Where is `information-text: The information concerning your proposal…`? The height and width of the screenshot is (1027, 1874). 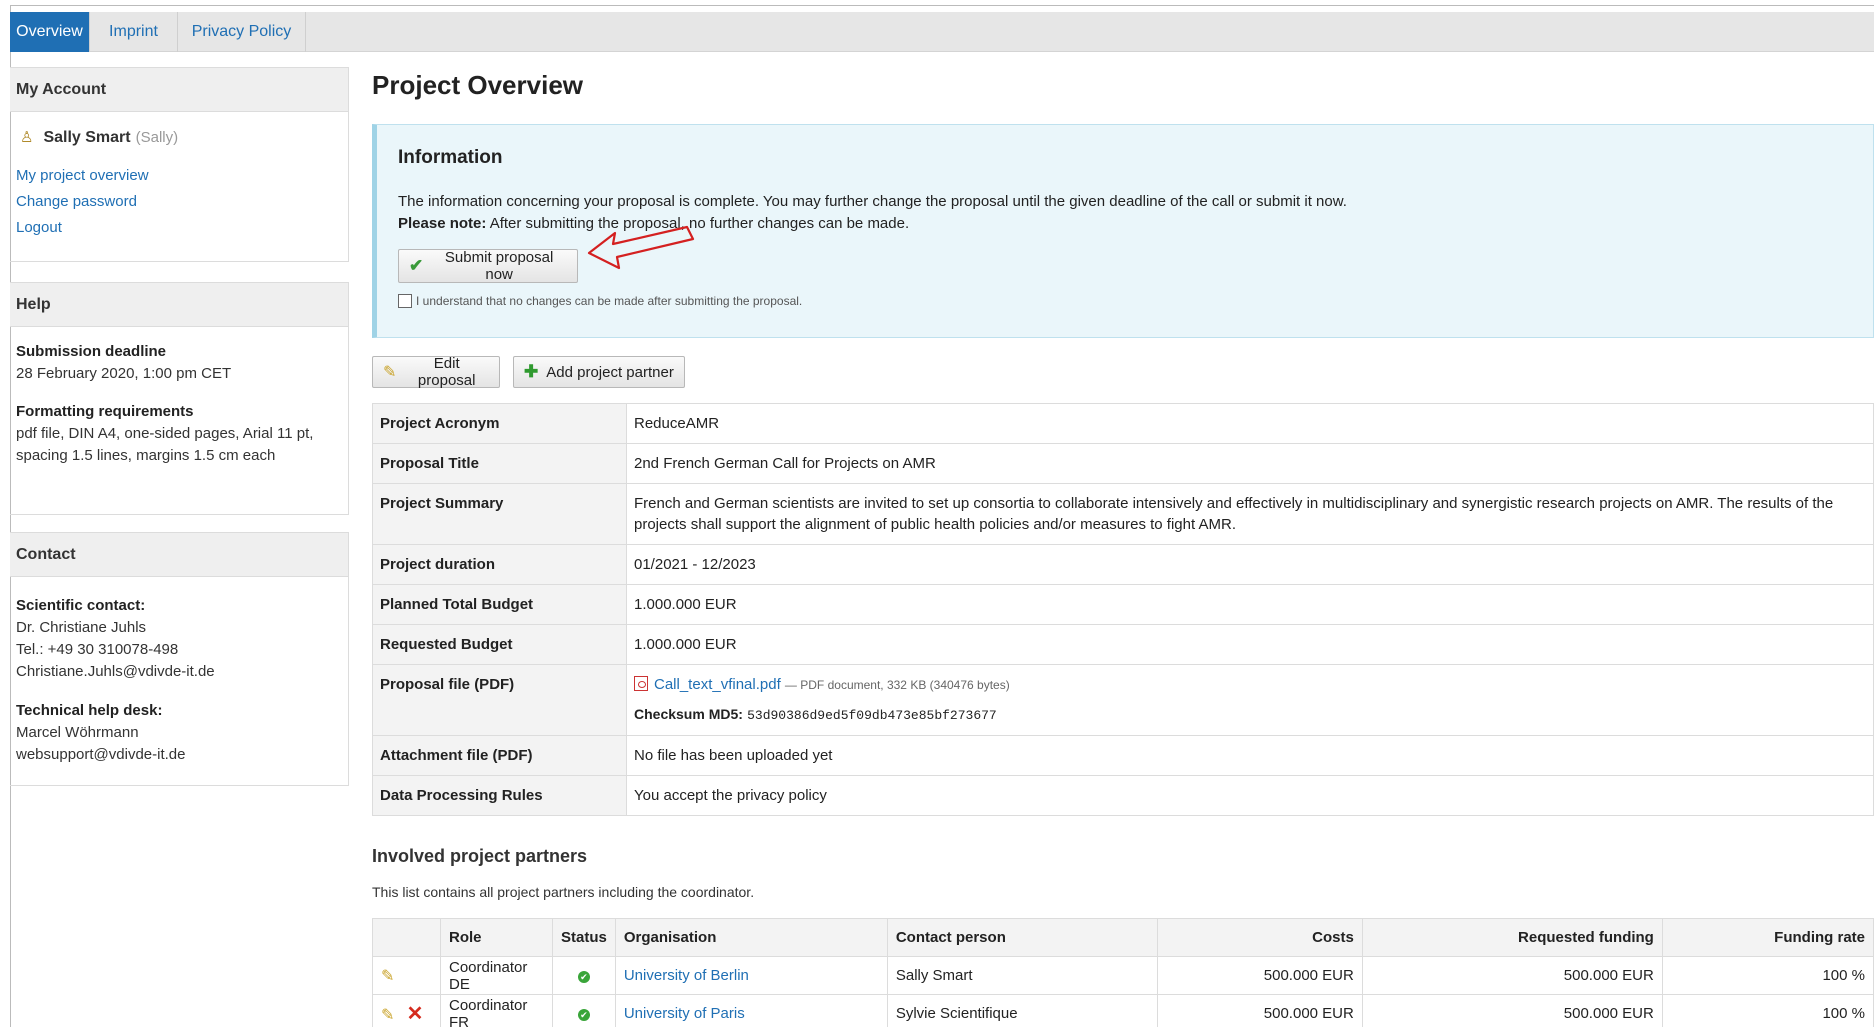
information-text: The information concerning your proposal… is located at coordinates (872, 201).